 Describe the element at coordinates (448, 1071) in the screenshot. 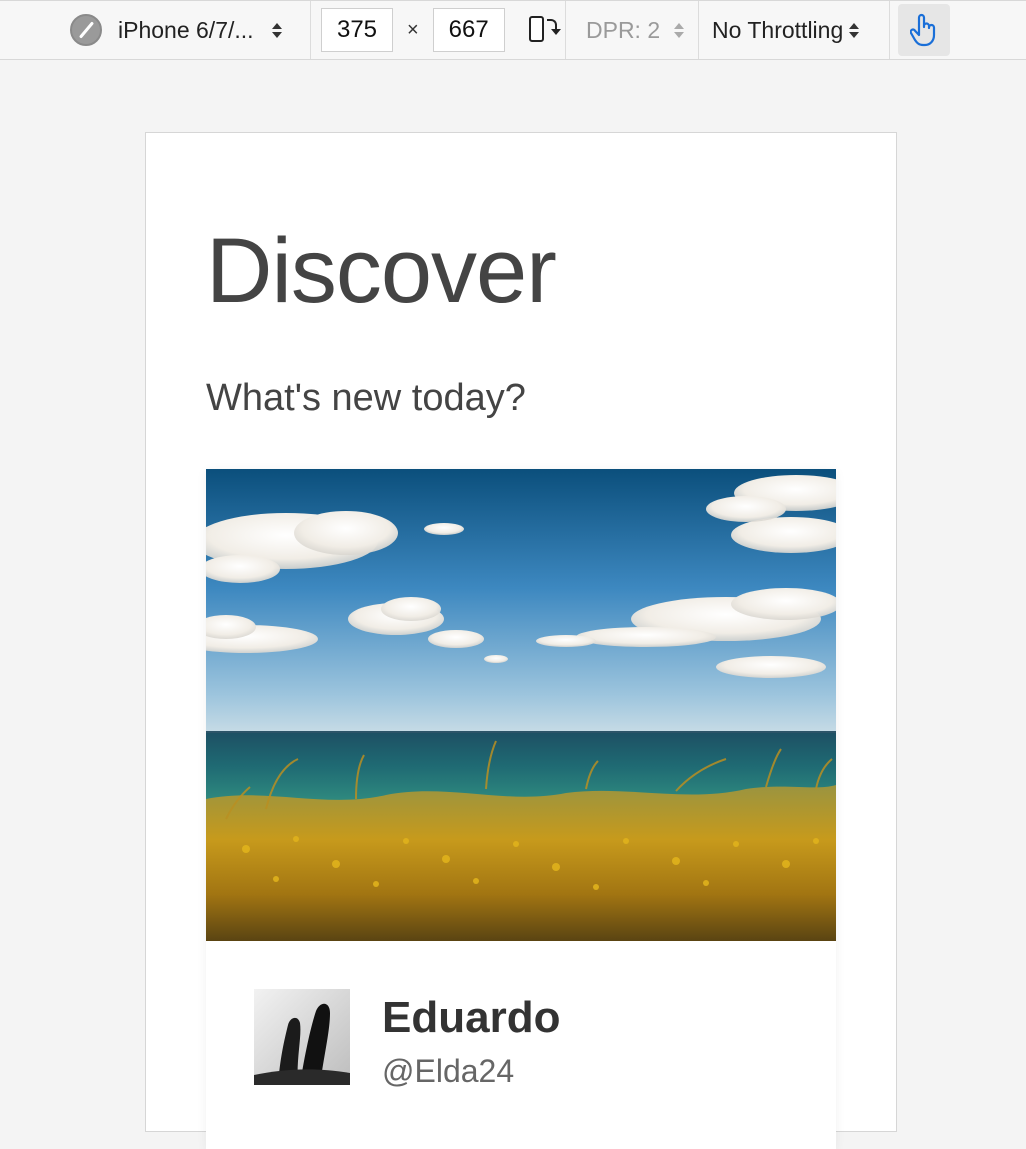

I see `author-handle: @Elda24` at that location.